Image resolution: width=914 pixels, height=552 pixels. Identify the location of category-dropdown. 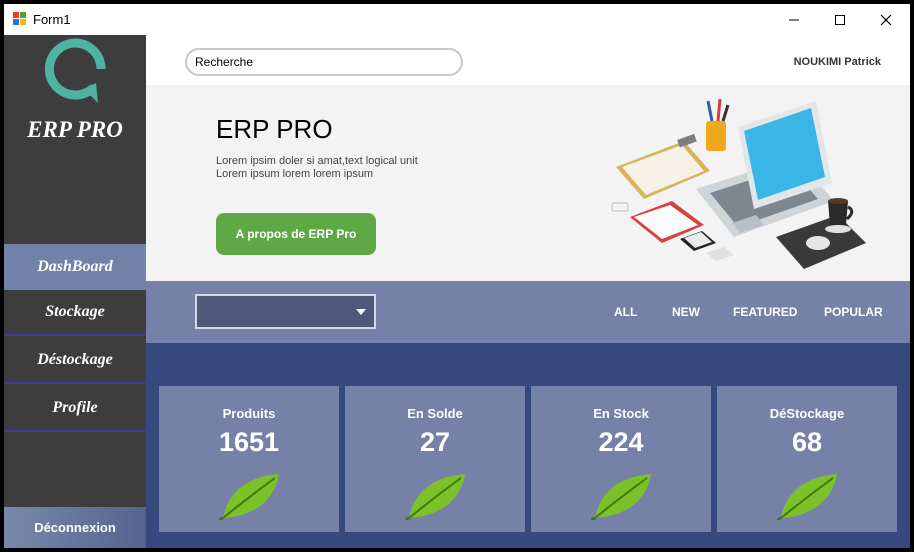
(285, 311).